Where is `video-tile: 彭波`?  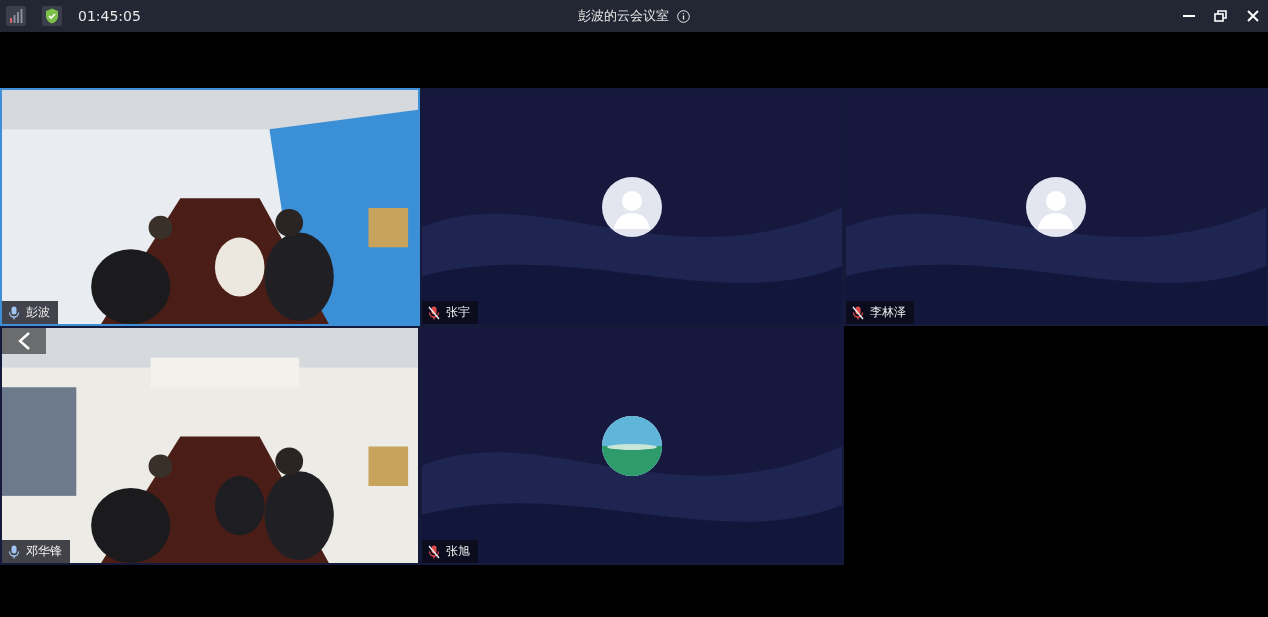 video-tile: 彭波 is located at coordinates (210, 207).